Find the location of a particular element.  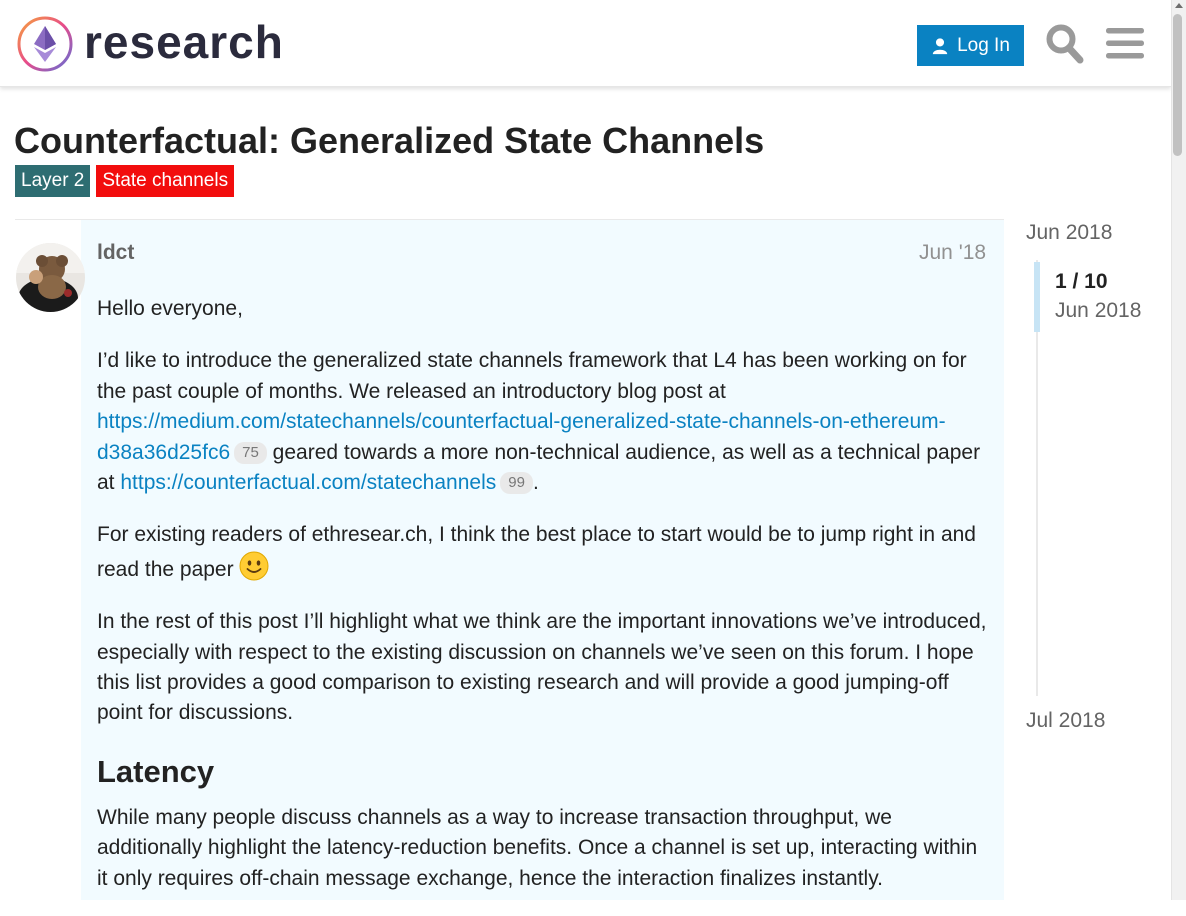

login-label: Log In is located at coordinates (983, 45).